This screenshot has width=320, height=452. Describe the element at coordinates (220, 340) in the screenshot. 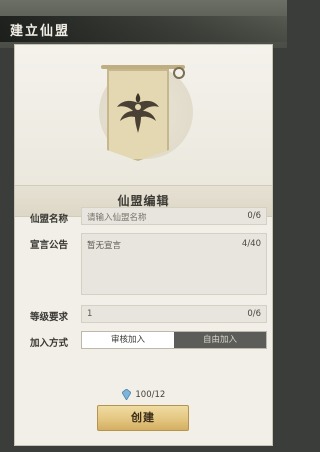

I see `join-option-free: 自由加入` at that location.